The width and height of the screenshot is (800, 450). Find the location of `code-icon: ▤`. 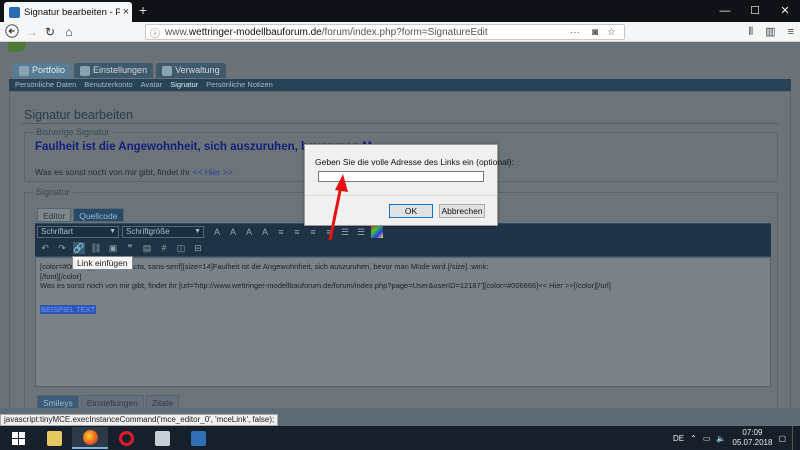

code-icon: ▤ is located at coordinates (147, 248).